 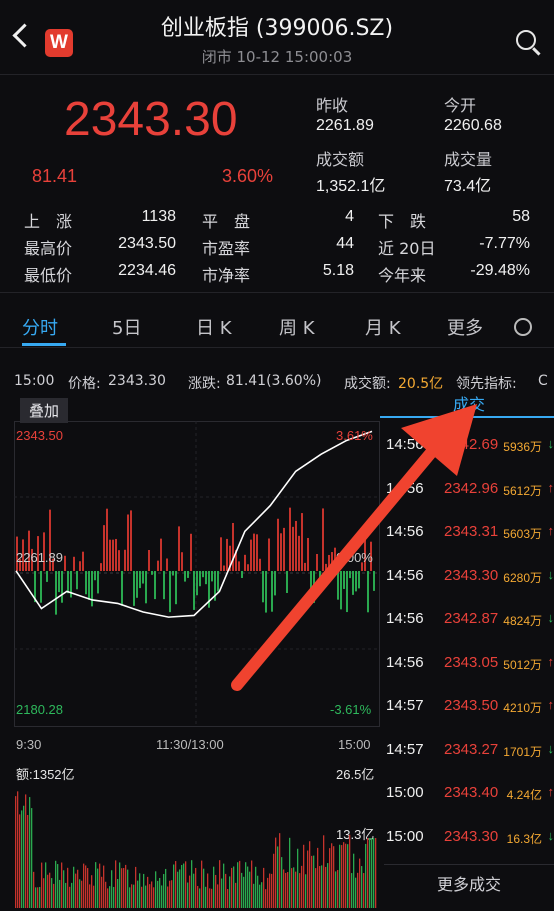 I want to click on volume-value: 73.4亿, so click(x=468, y=186).